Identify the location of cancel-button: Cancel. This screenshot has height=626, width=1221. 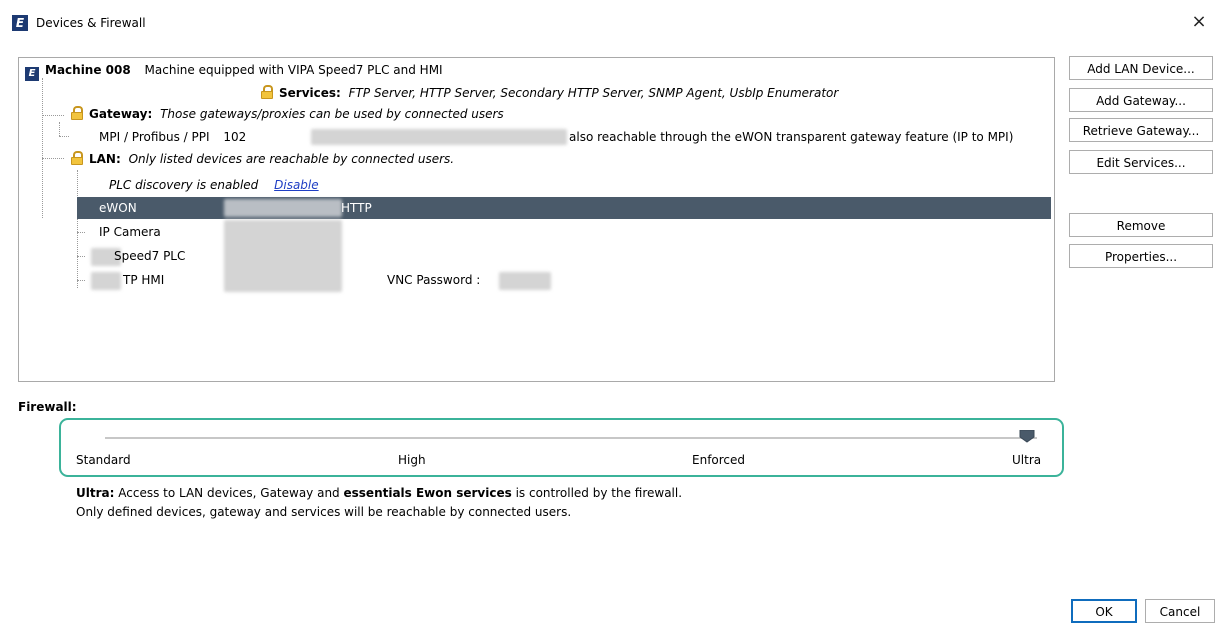
(1180, 611).